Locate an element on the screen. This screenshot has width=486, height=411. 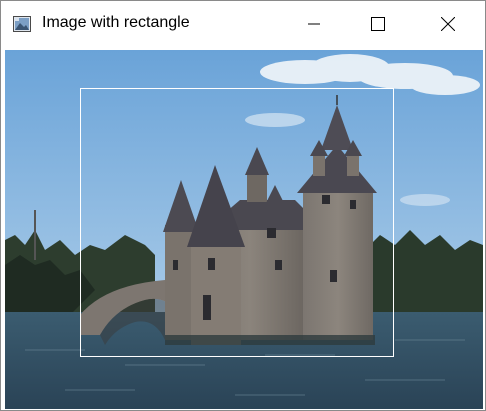
maximize-button is located at coordinates (378, 24).